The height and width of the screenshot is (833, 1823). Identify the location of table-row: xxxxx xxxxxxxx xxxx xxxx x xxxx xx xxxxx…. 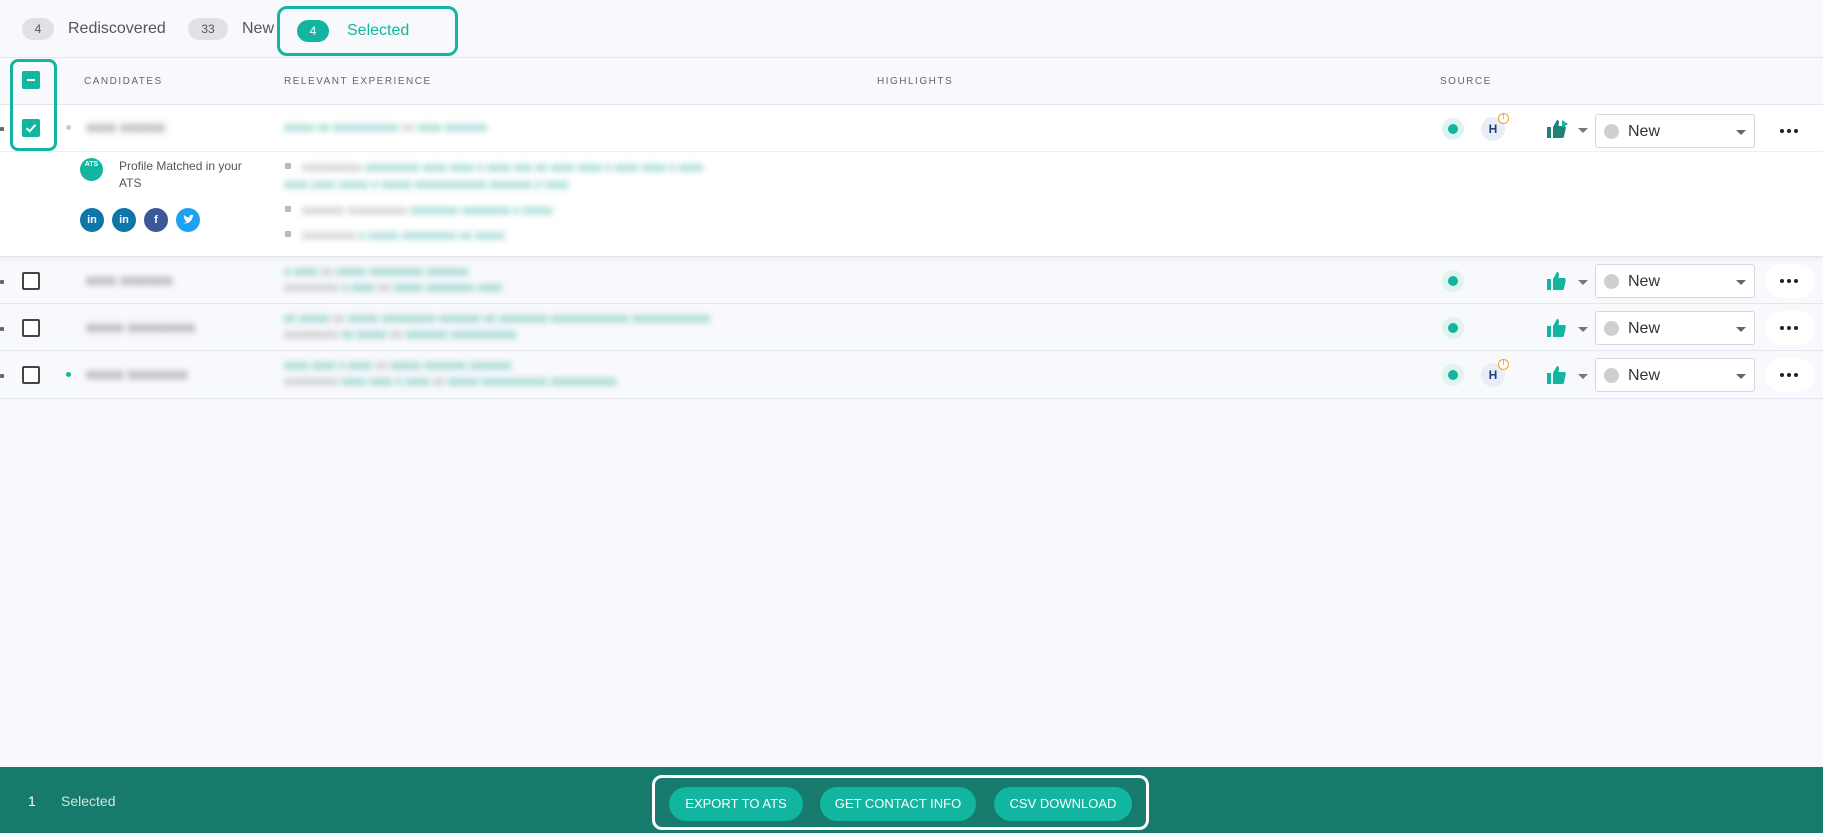
(911, 375).